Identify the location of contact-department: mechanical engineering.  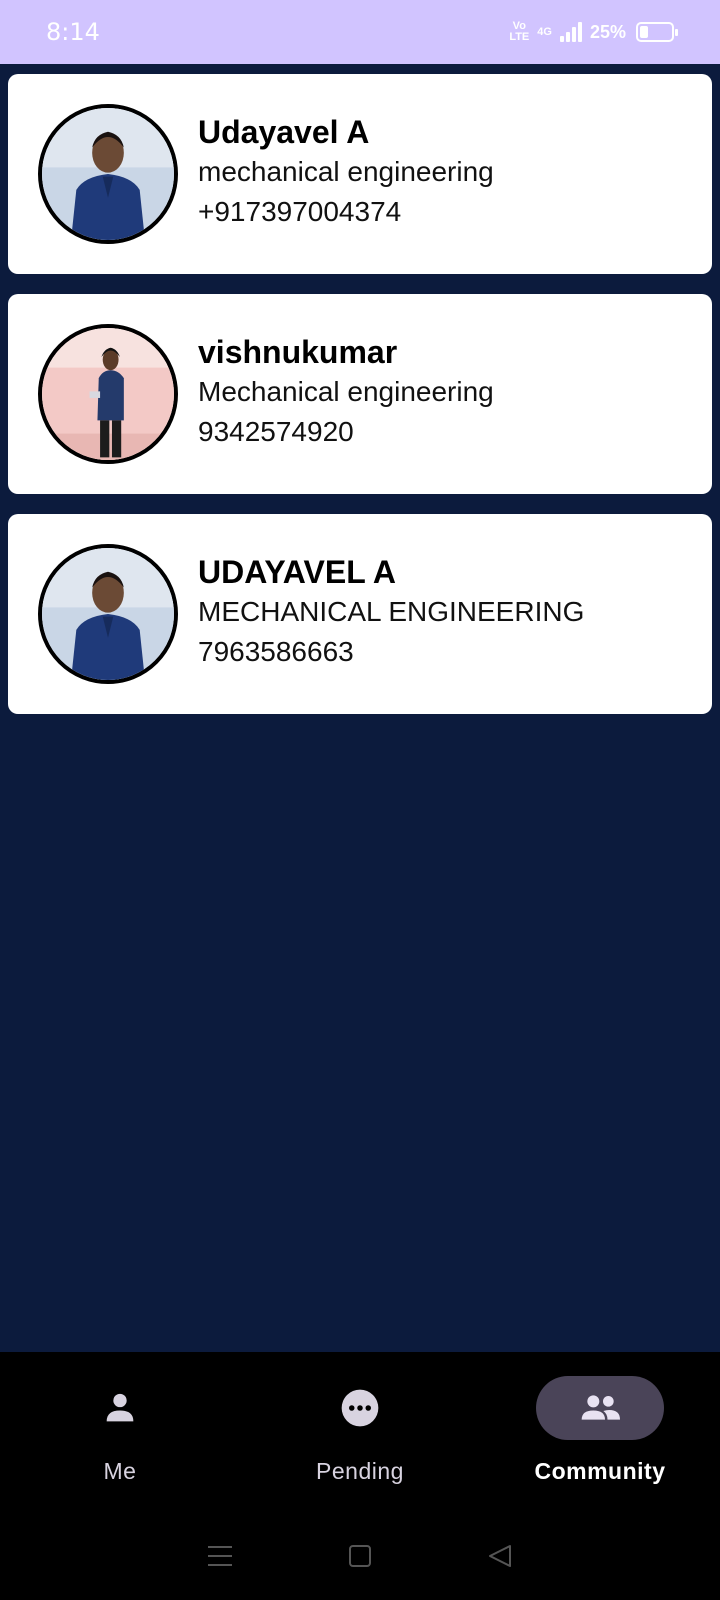
(346, 171).